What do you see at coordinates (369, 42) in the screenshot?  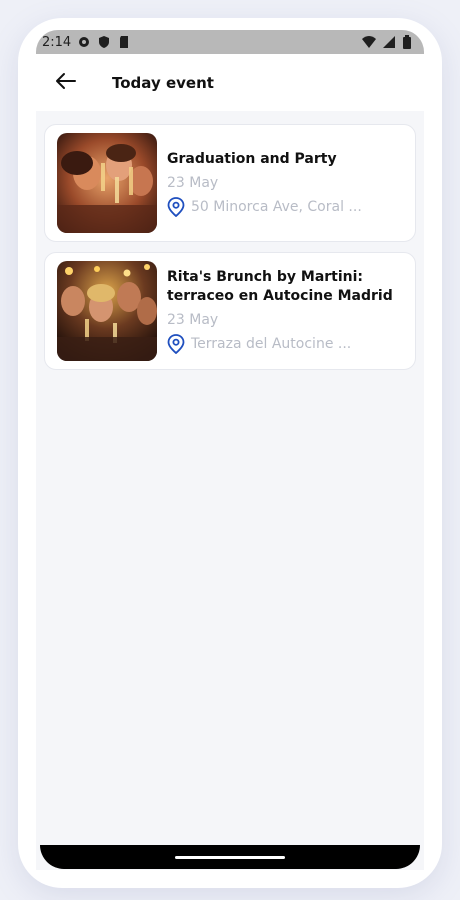 I see `wifi-icon` at bounding box center [369, 42].